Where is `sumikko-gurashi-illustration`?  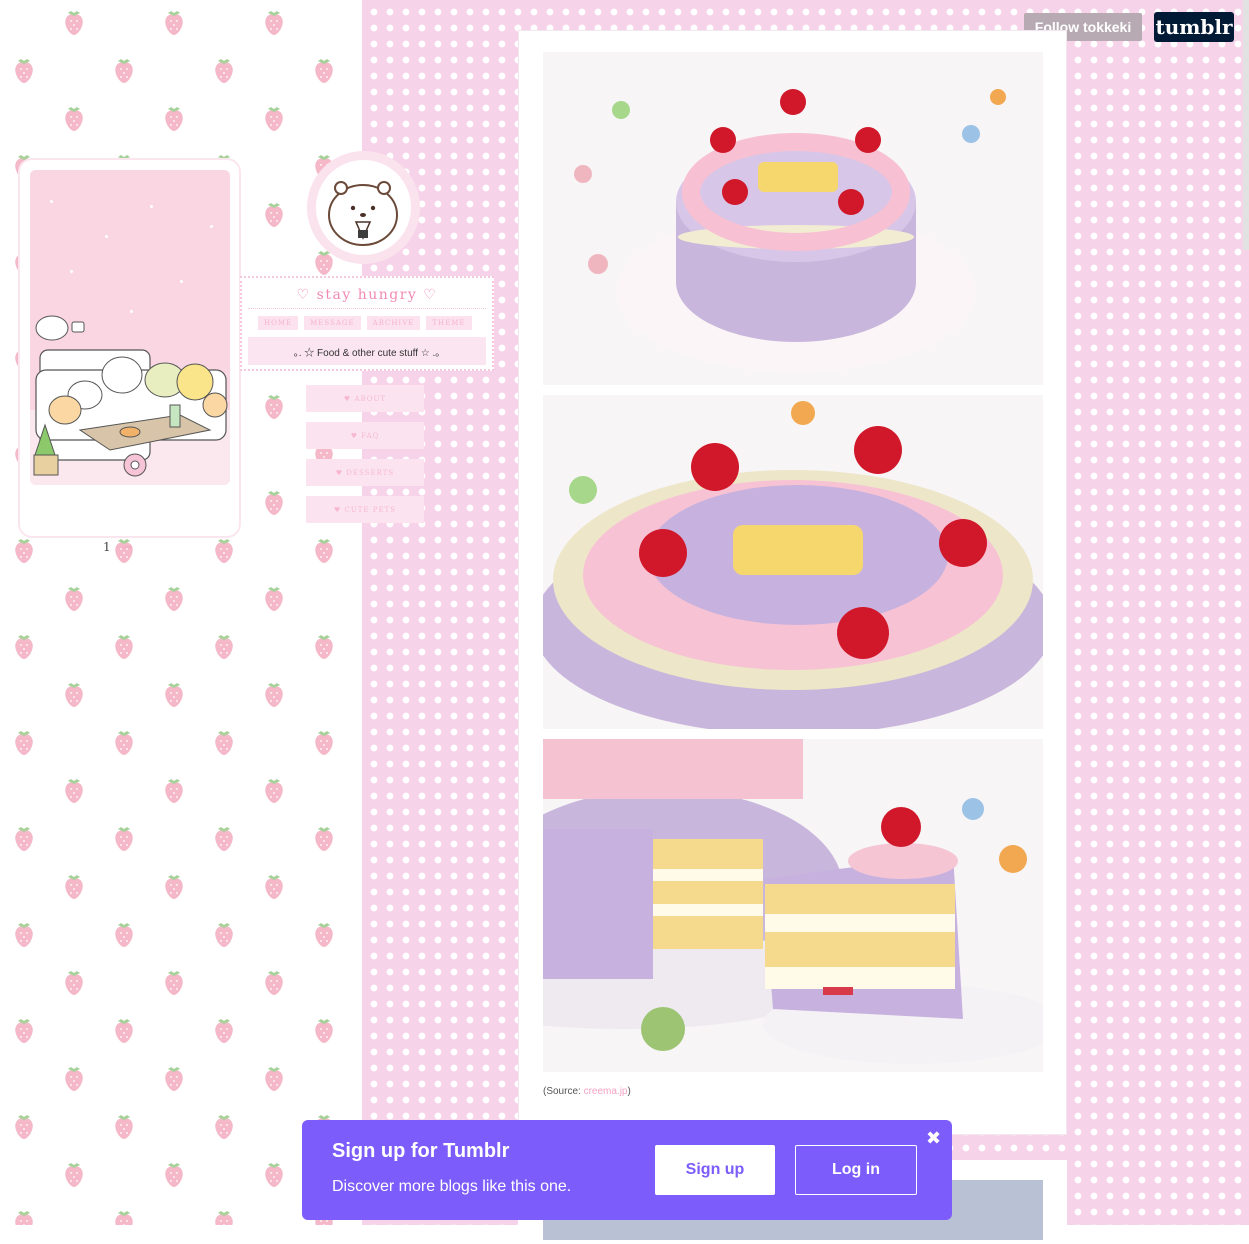
sumikko-gurashi-illustration is located at coordinates (130, 327).